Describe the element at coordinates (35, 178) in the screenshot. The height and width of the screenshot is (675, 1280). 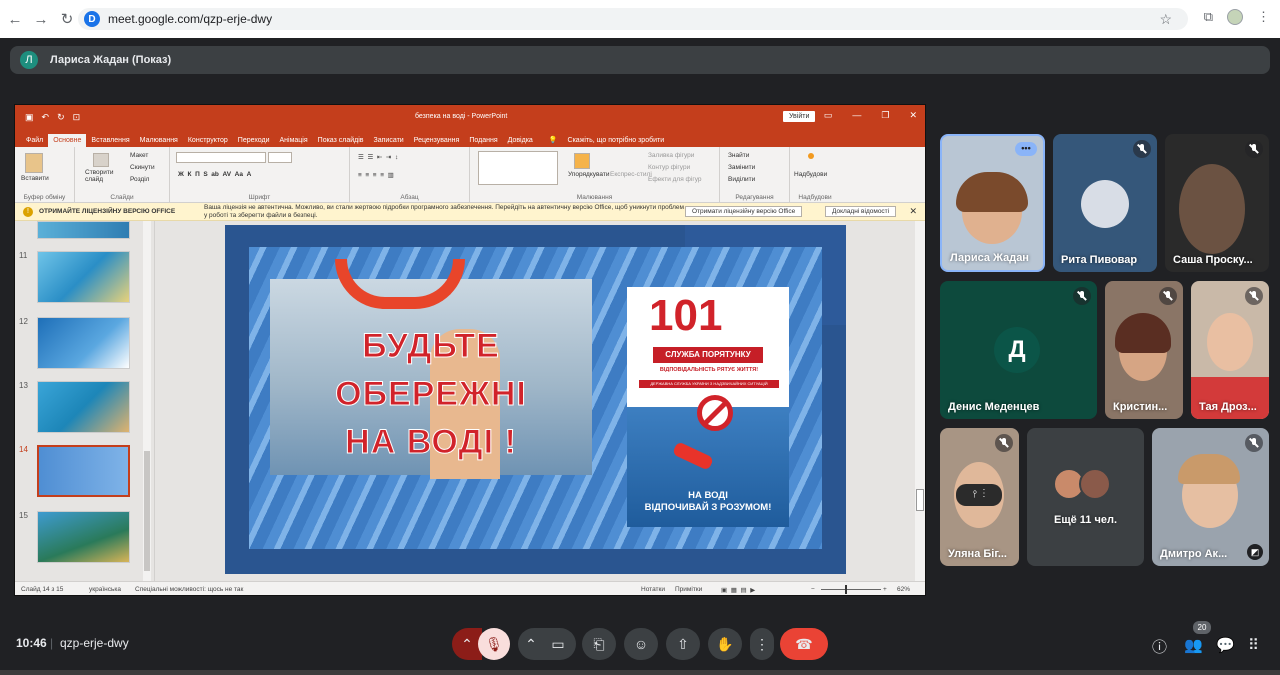
I see `paste-button: Вставити` at that location.